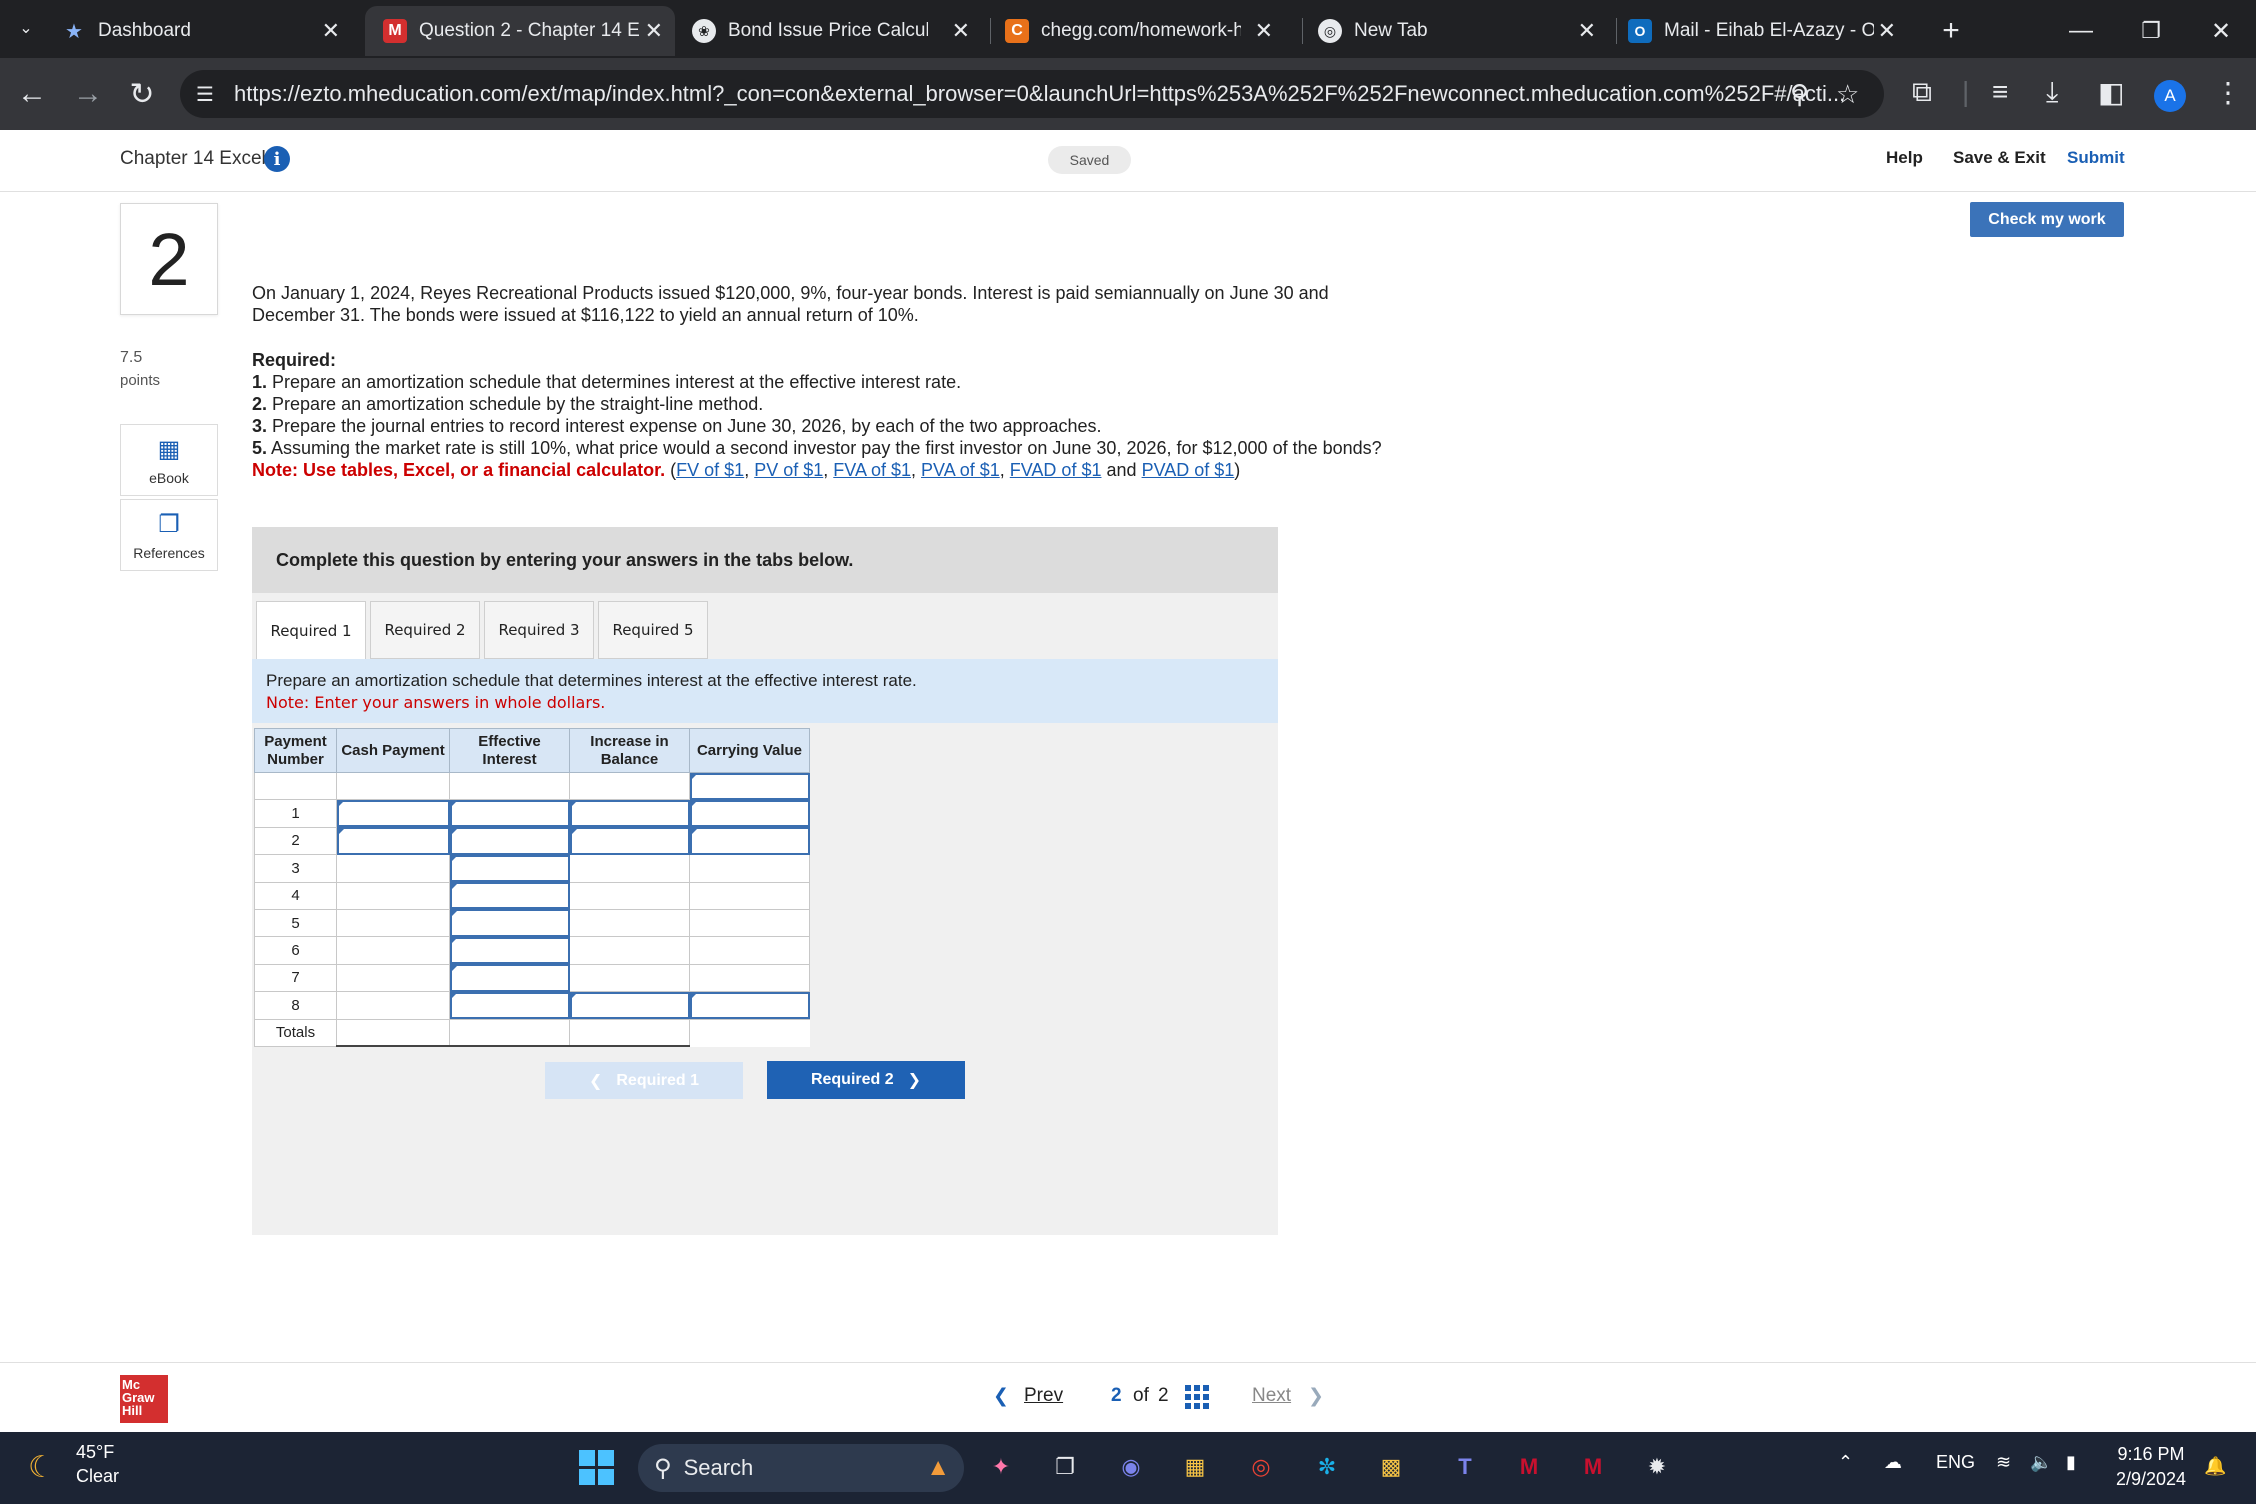 Image resolution: width=2256 pixels, height=1504 pixels. What do you see at coordinates (1768, 31) in the screenshot?
I see `tab-mail: O Mail - Eihab El-Azazy - Ou ✕` at bounding box center [1768, 31].